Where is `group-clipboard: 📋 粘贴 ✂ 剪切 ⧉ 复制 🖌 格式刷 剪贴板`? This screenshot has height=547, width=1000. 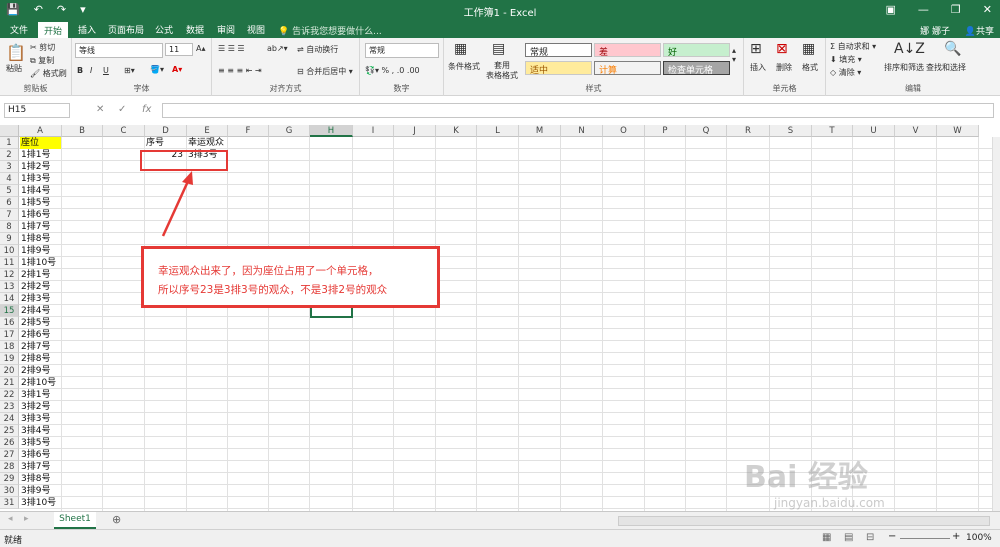 group-clipboard: 📋 粘贴 ✂ 剪切 ⧉ 复制 🖌 格式刷 剪贴板 is located at coordinates (36, 67).